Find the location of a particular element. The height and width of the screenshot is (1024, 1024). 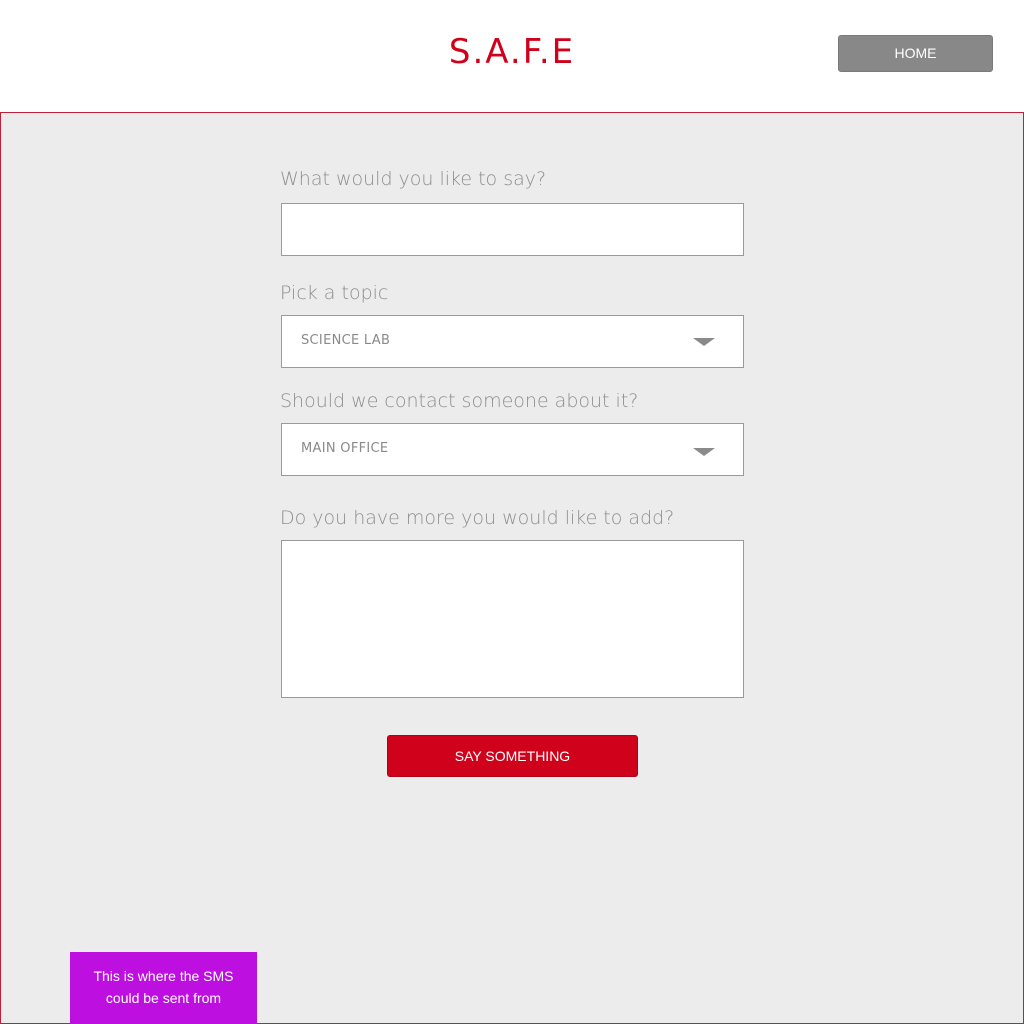

topic-selected-value: SCIENCE LAB is located at coordinates (346, 340).